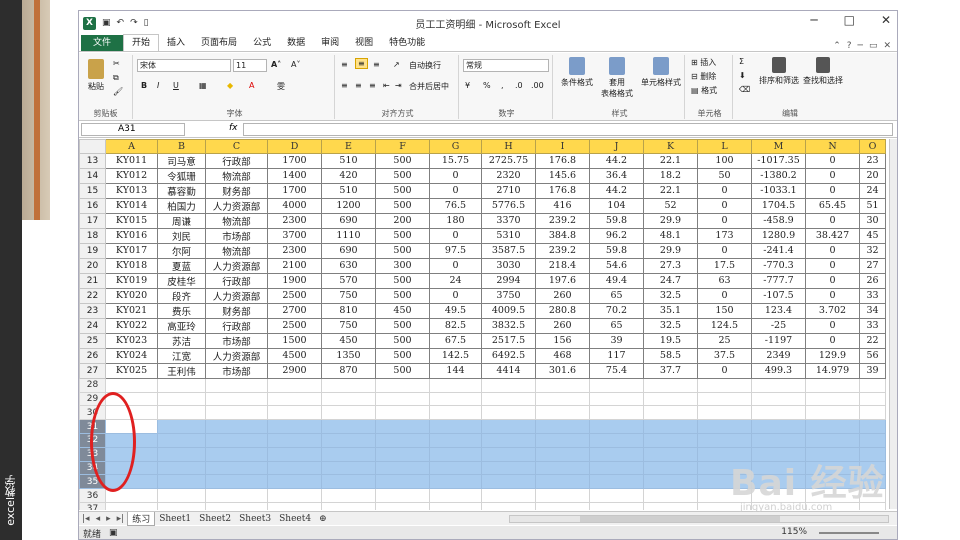  I want to click on cell: KY023, so click(131, 340).